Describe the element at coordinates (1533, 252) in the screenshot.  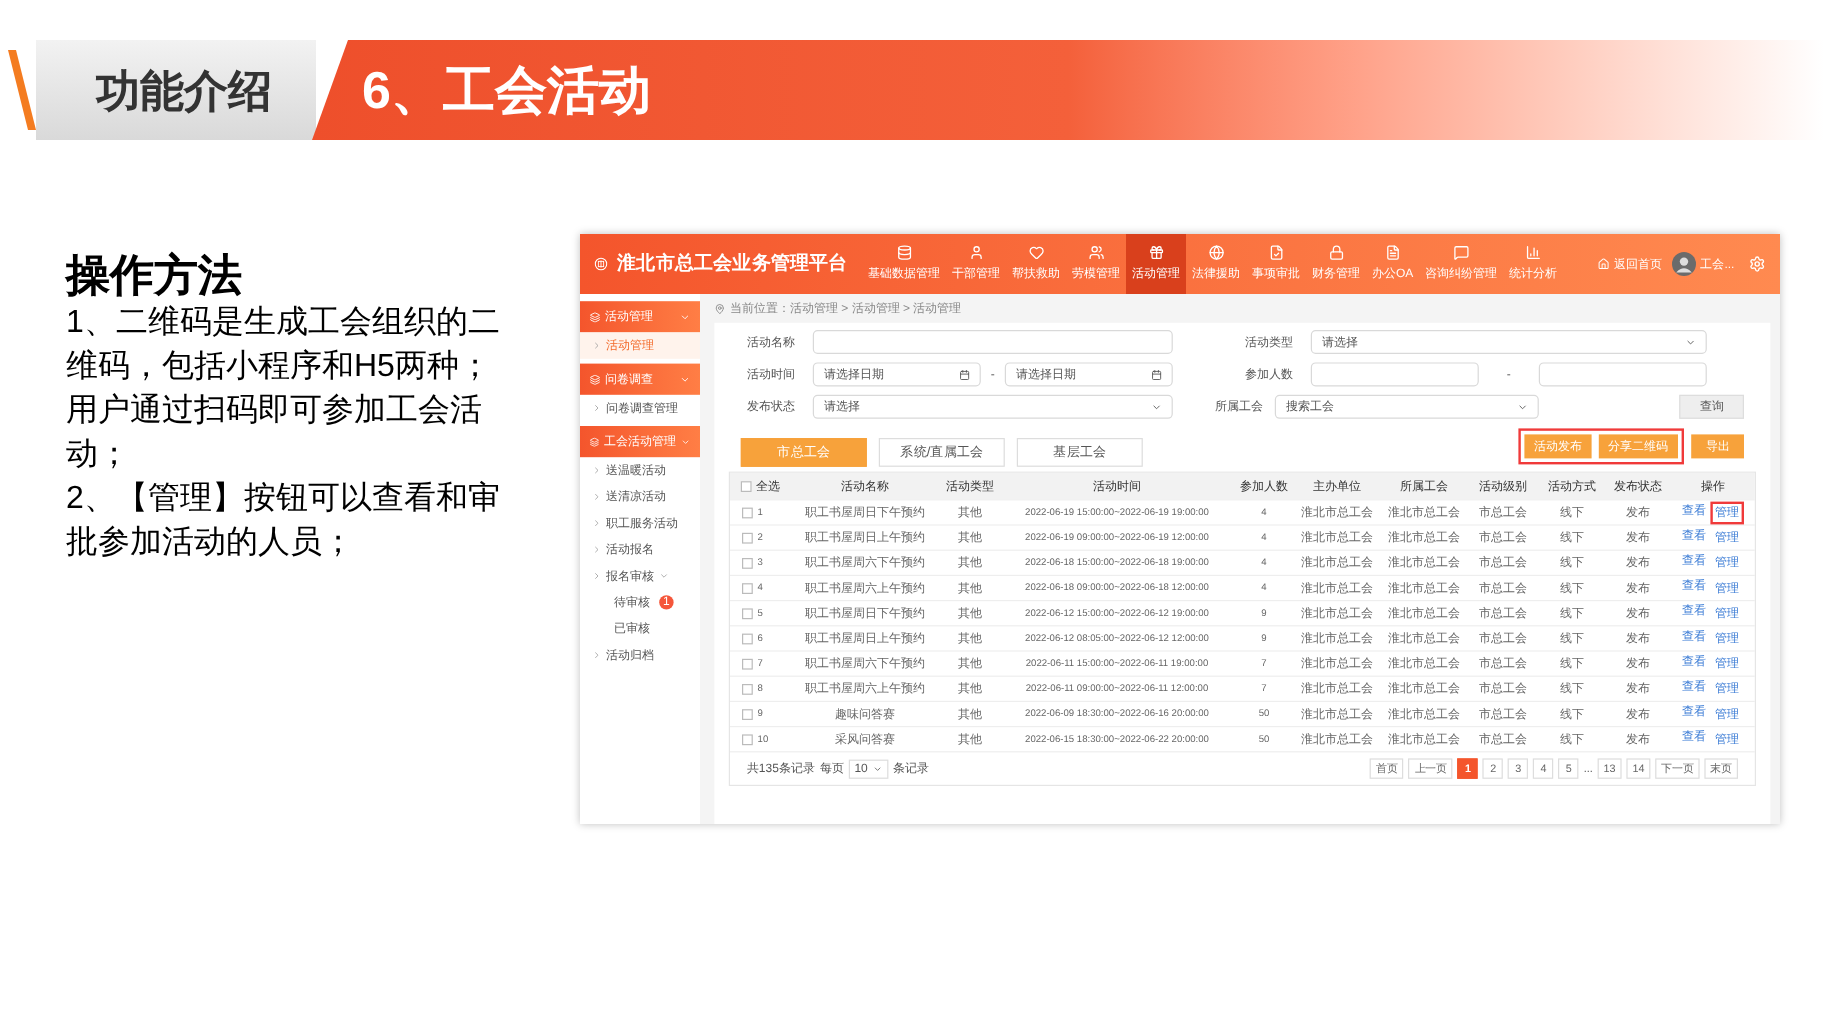
I see `bar-chart-icon` at that location.